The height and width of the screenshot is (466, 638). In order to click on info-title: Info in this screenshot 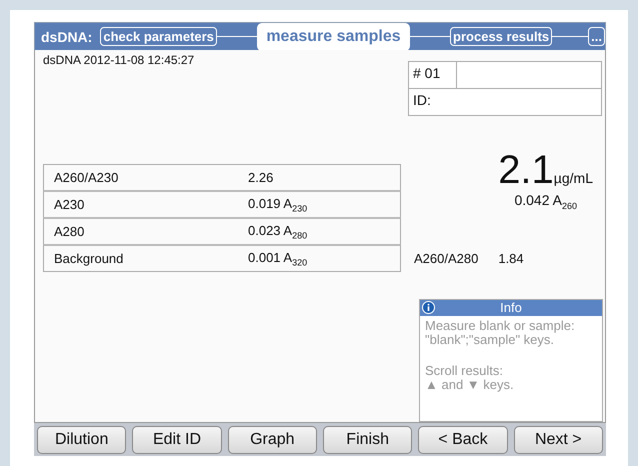, I will do `click(511, 308)`.